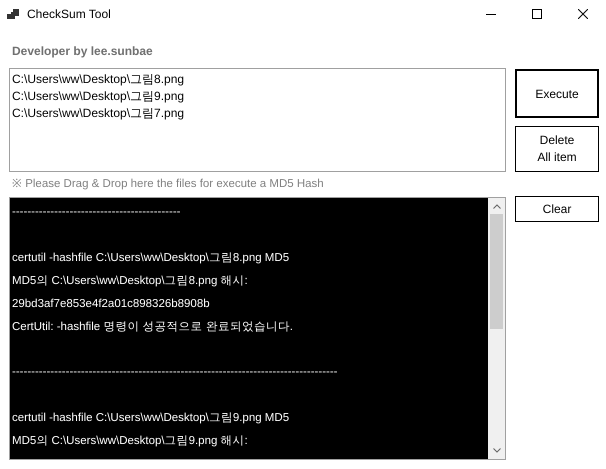 The height and width of the screenshot is (469, 606). I want to click on console-line: 29bd3af7e853e4f2a01c898326b8908b, so click(111, 304).